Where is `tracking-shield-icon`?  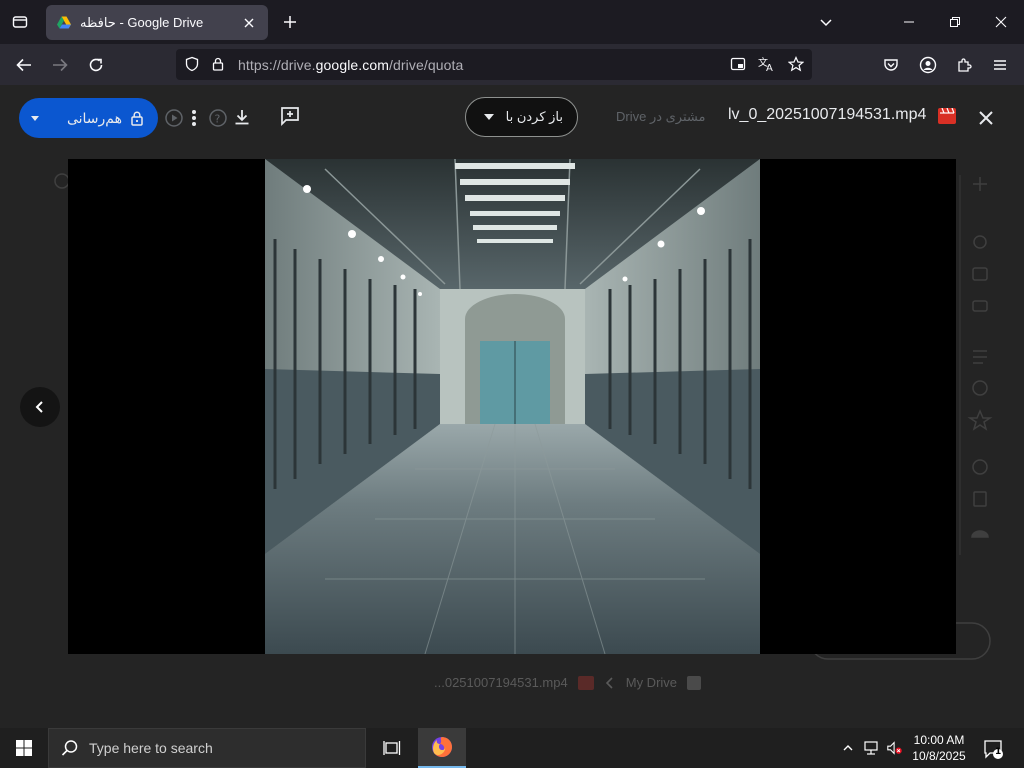
tracking-shield-icon is located at coordinates (192, 64).